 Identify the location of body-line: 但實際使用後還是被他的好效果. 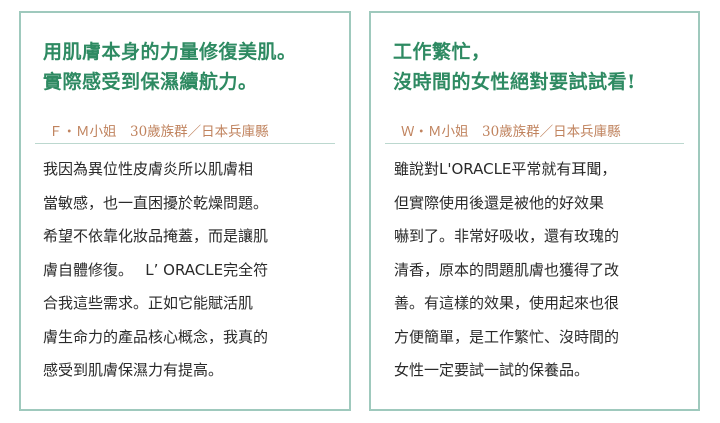
(499, 202).